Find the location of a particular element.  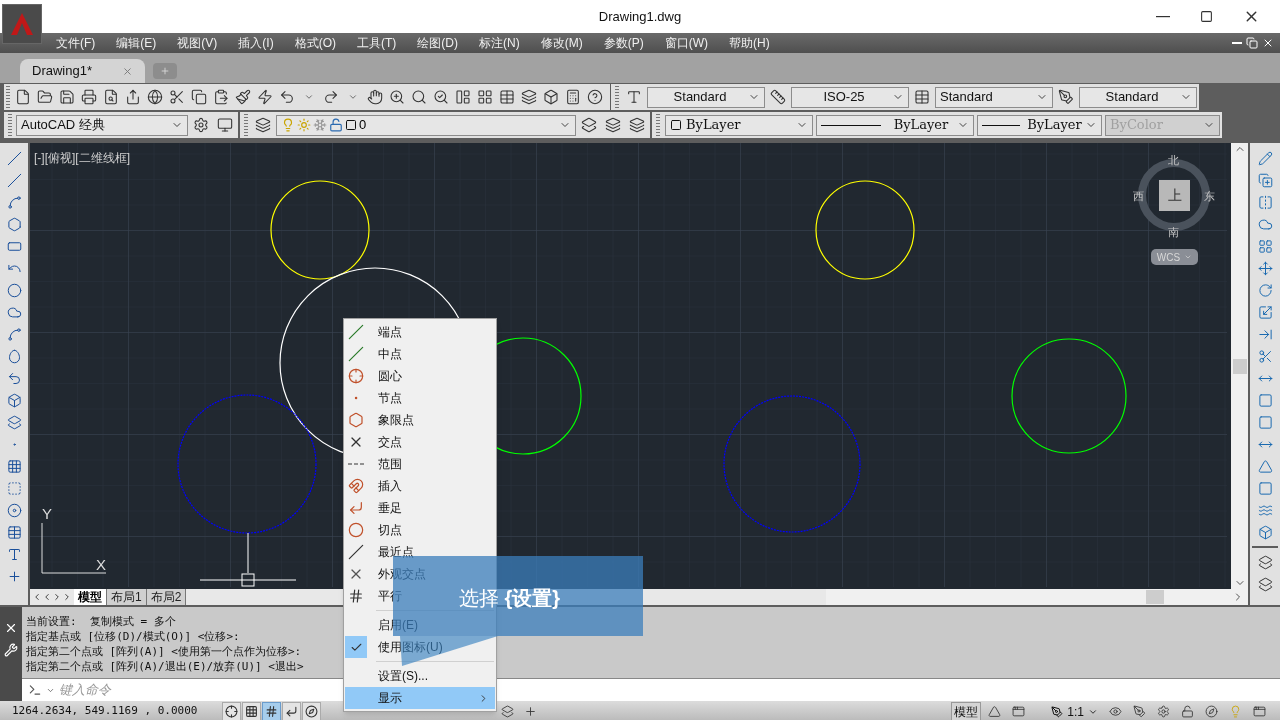

compass-east: 东 is located at coordinates (1209, 196).